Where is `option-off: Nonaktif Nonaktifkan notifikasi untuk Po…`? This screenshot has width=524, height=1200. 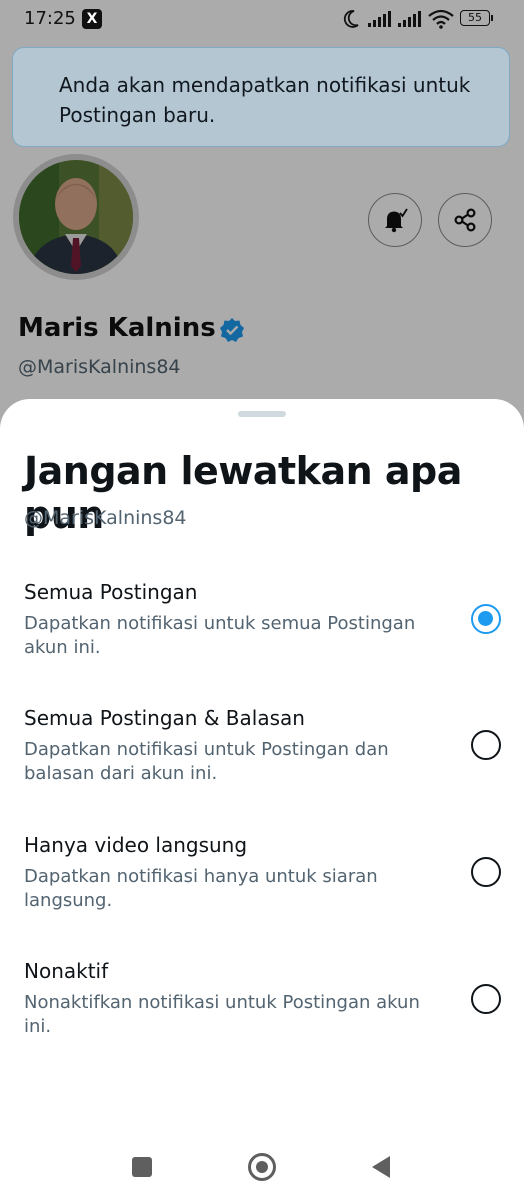
option-off: Nonaktif Nonaktifkan notifikasi untuk Po… is located at coordinates (262, 1014).